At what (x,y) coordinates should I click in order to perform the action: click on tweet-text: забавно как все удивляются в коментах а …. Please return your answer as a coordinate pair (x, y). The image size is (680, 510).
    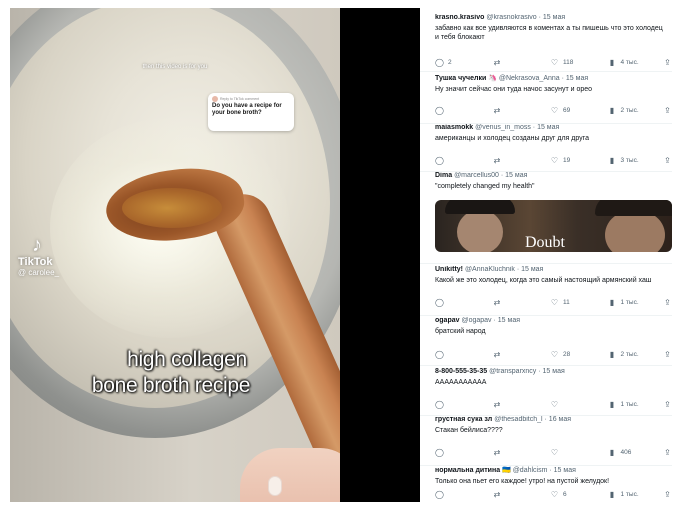
    Looking at the image, I should click on (549, 33).